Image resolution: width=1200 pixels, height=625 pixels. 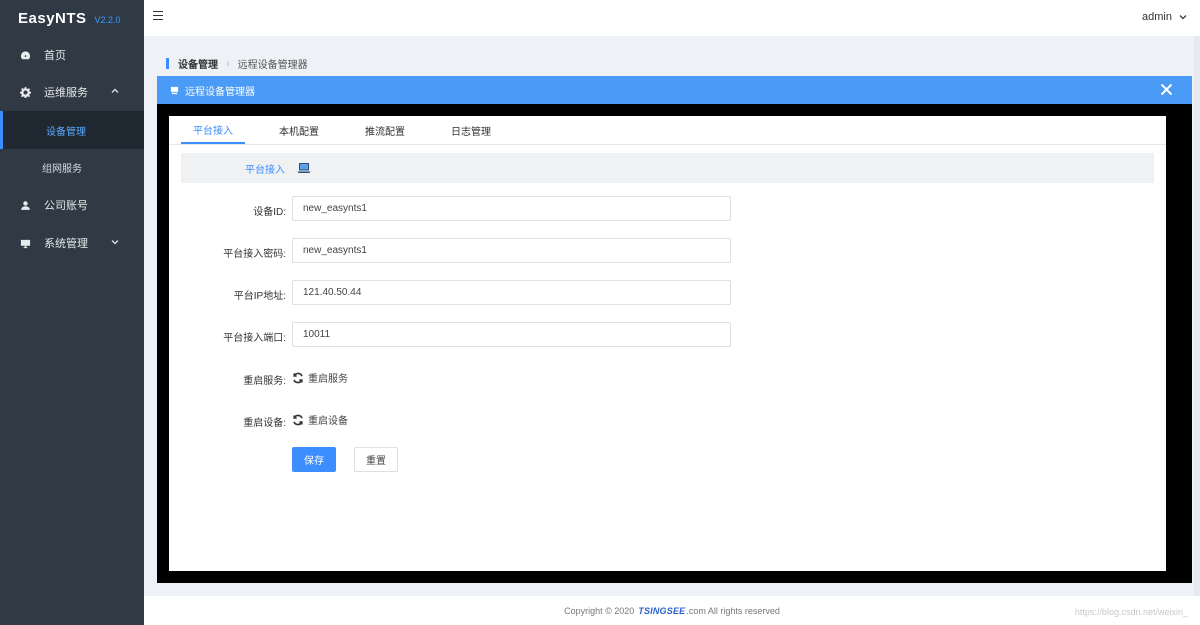 I want to click on restart-service-text: 重启服务, so click(x=328, y=379).